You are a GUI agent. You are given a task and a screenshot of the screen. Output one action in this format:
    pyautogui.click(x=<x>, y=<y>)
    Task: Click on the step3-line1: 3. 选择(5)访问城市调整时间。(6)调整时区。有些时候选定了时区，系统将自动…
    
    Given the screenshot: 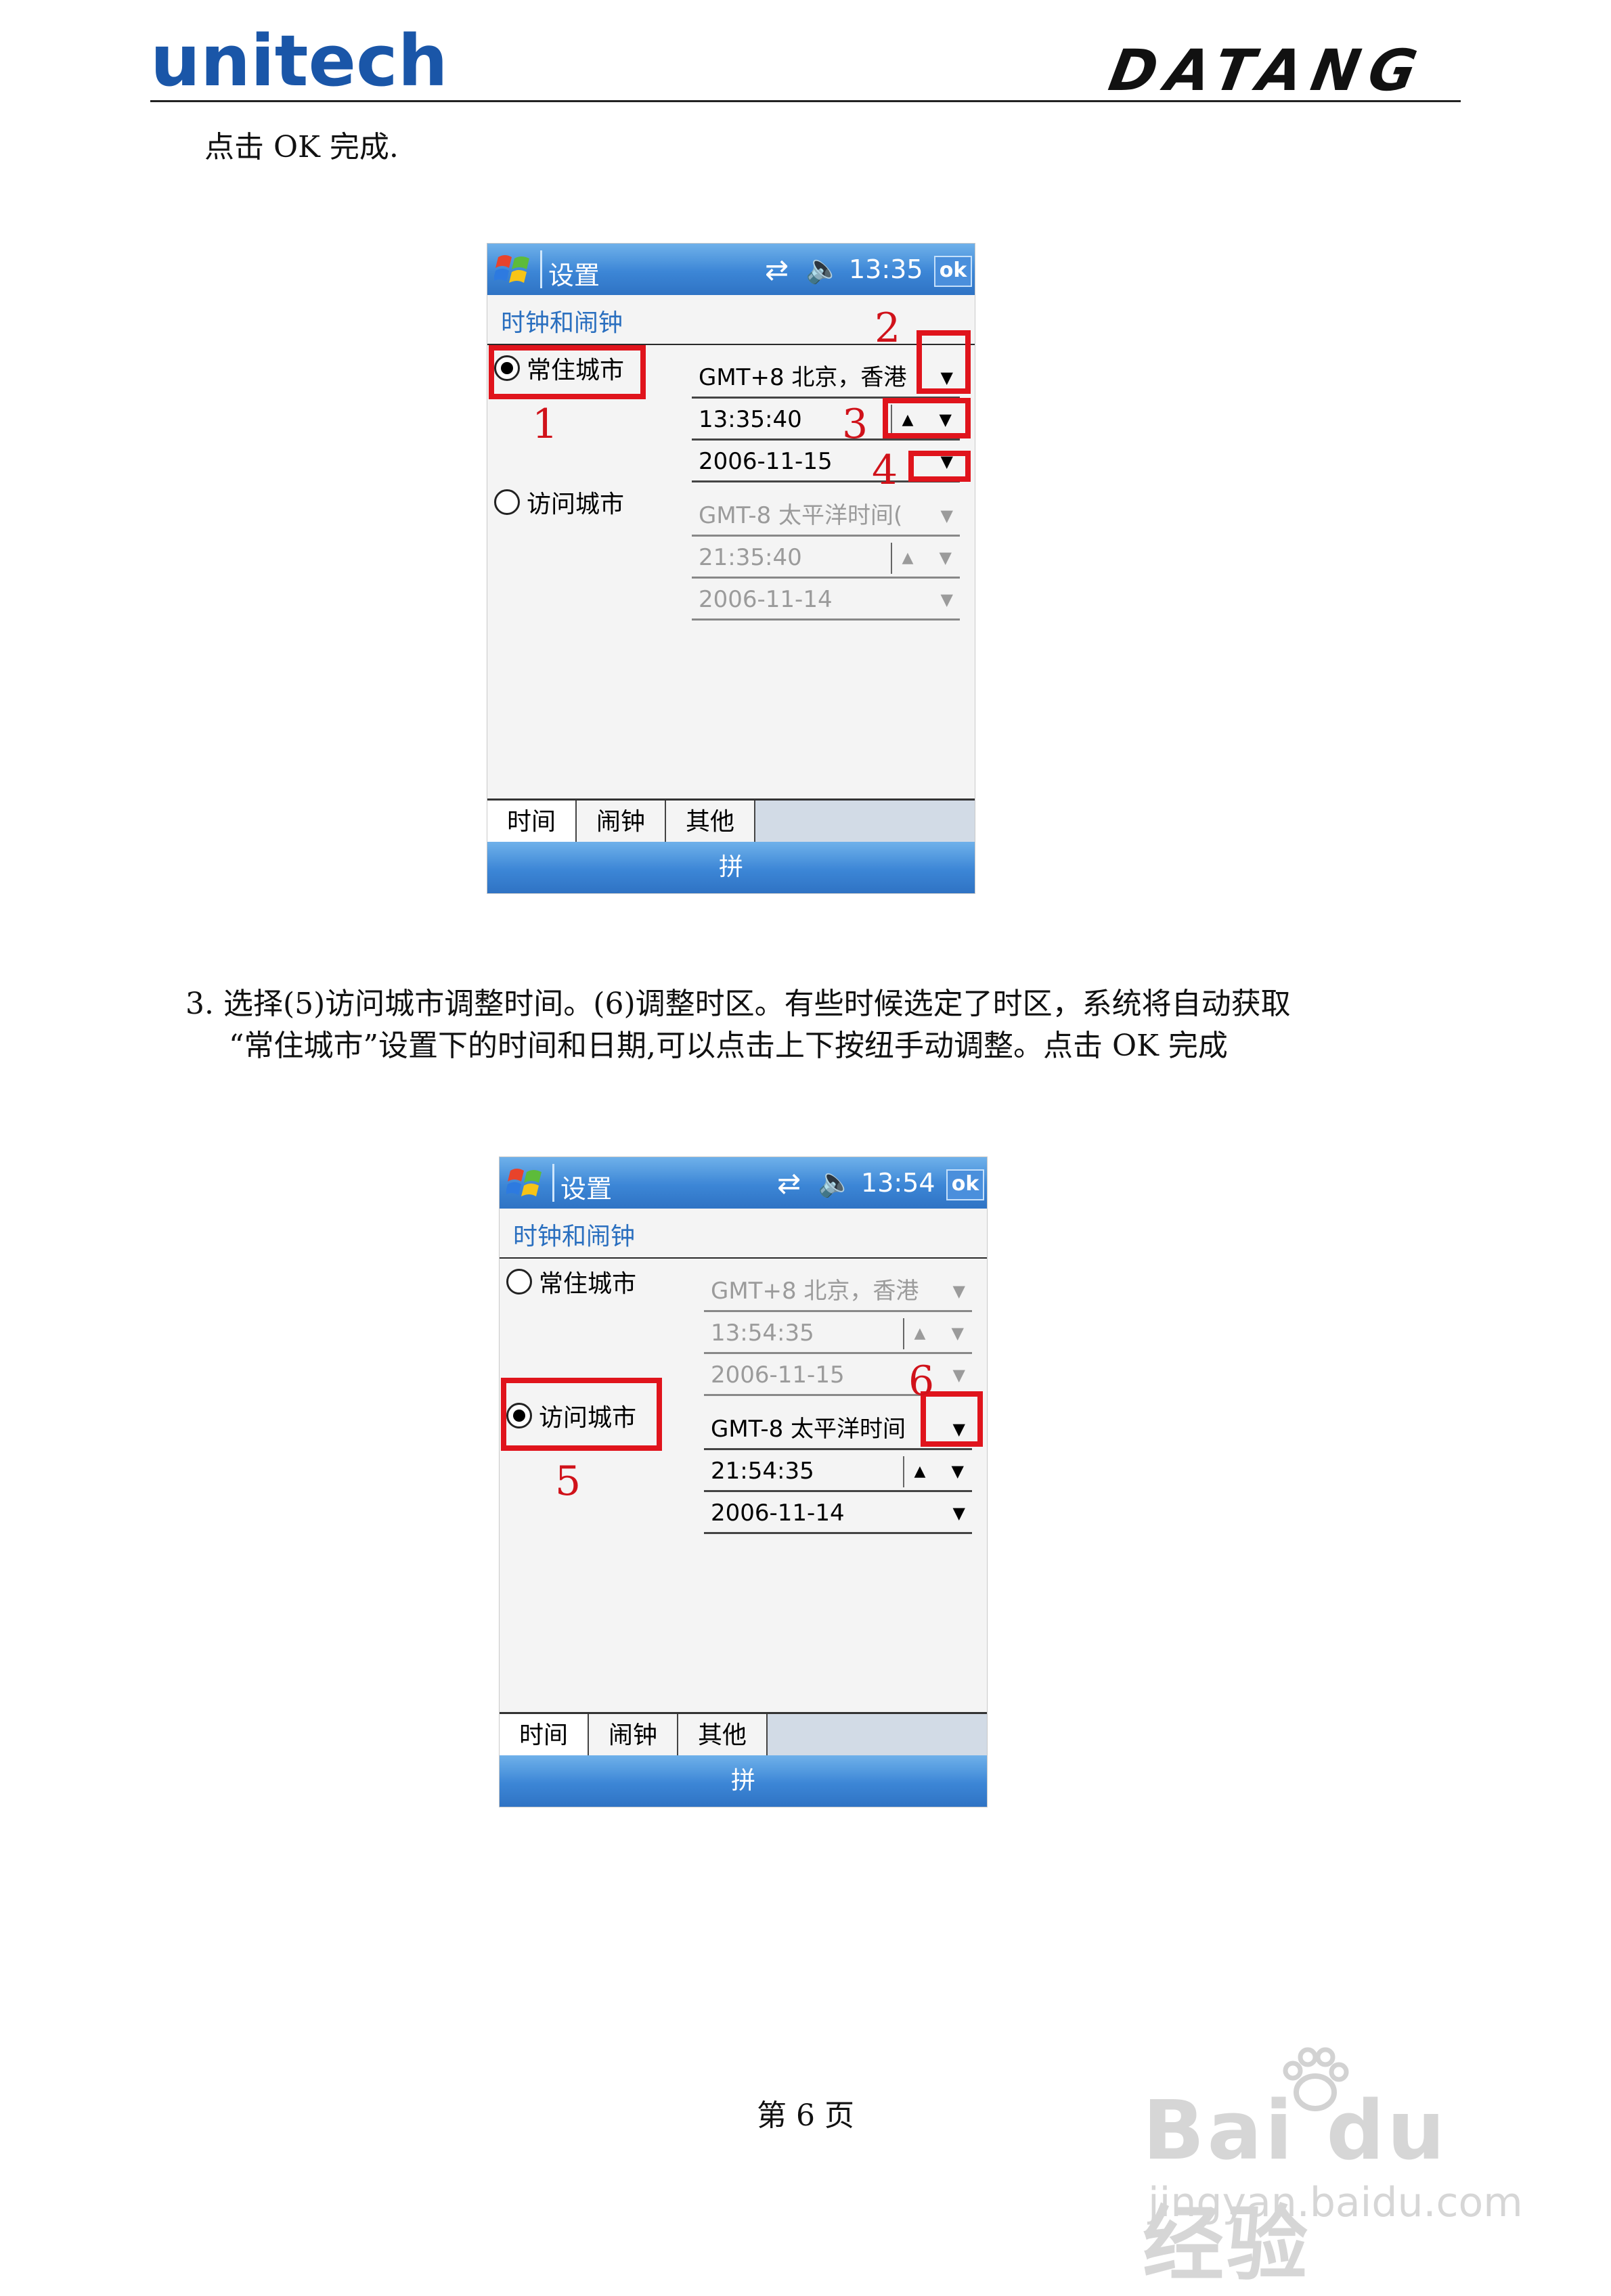 What is the action you would take?
    pyautogui.click(x=738, y=1004)
    